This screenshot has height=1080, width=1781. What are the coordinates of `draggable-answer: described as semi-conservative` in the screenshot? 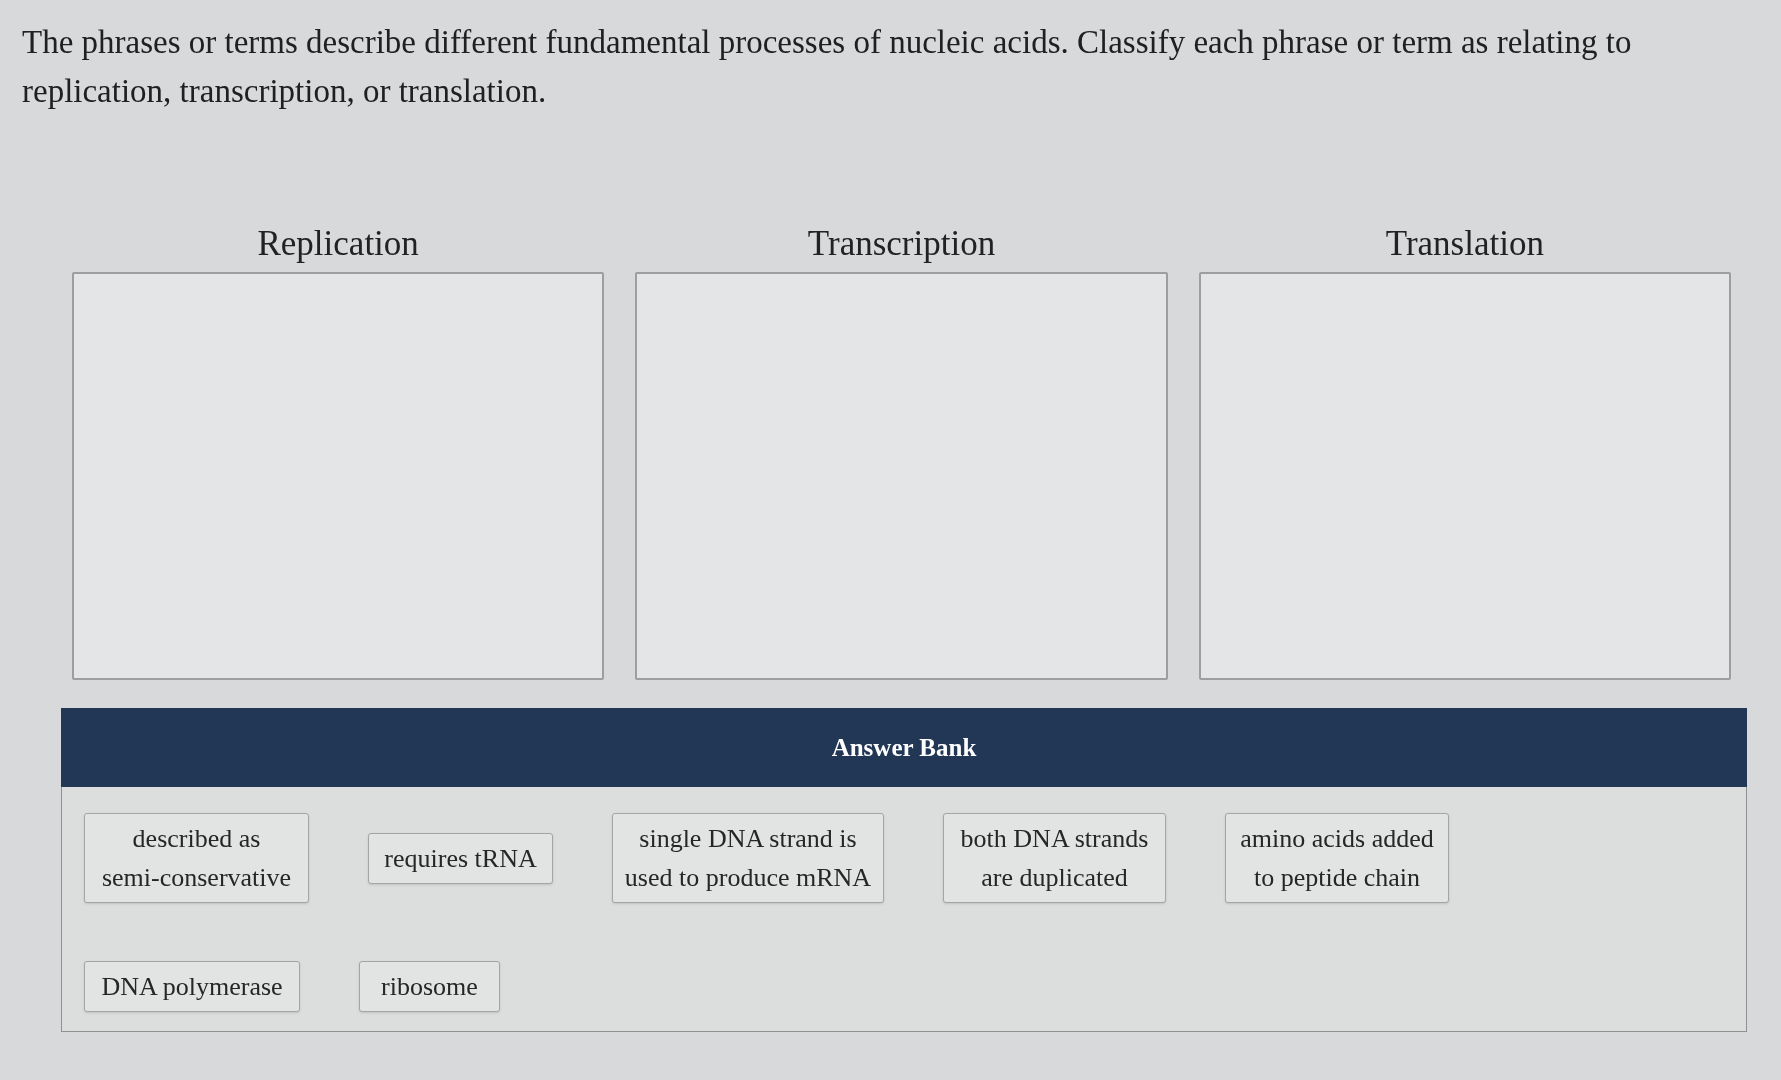 It's located at (196, 858).